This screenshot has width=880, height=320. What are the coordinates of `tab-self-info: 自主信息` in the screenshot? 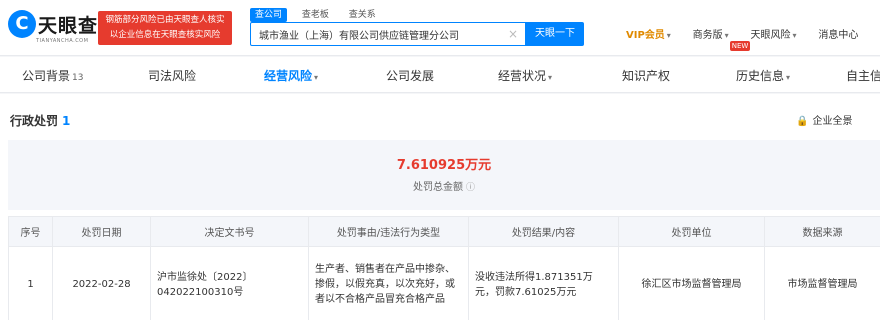 It's located at (863, 75).